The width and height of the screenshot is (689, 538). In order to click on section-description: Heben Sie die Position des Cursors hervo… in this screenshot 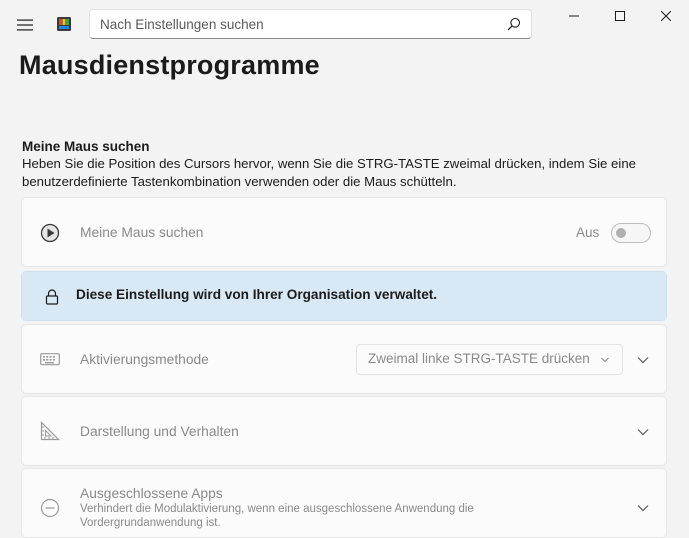, I will do `click(329, 172)`.